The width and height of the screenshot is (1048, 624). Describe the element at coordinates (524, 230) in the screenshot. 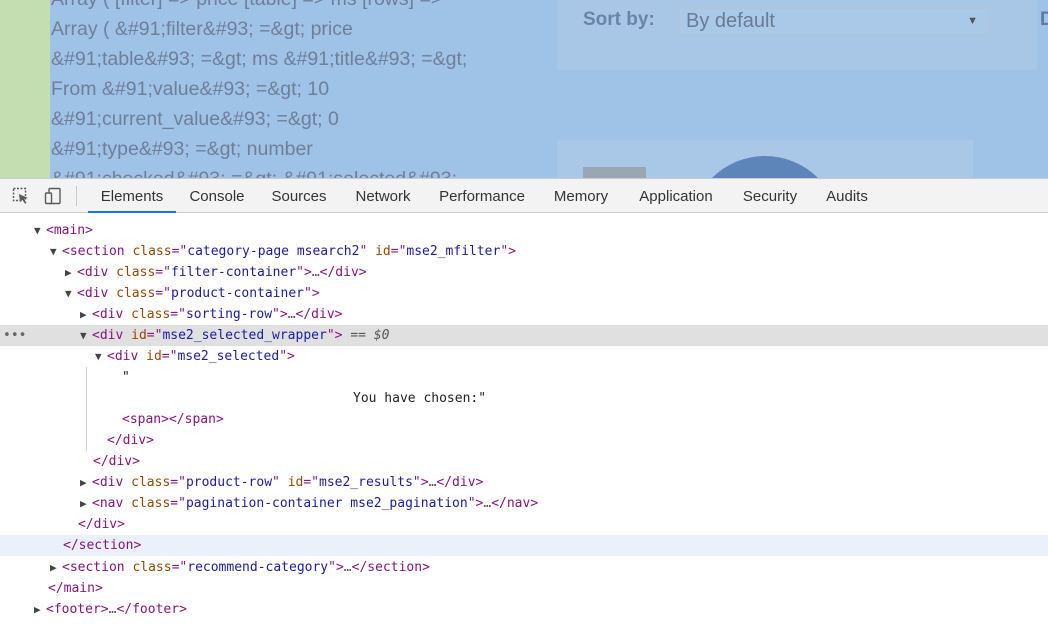

I see `dom-node-main: ▼ <main>` at that location.